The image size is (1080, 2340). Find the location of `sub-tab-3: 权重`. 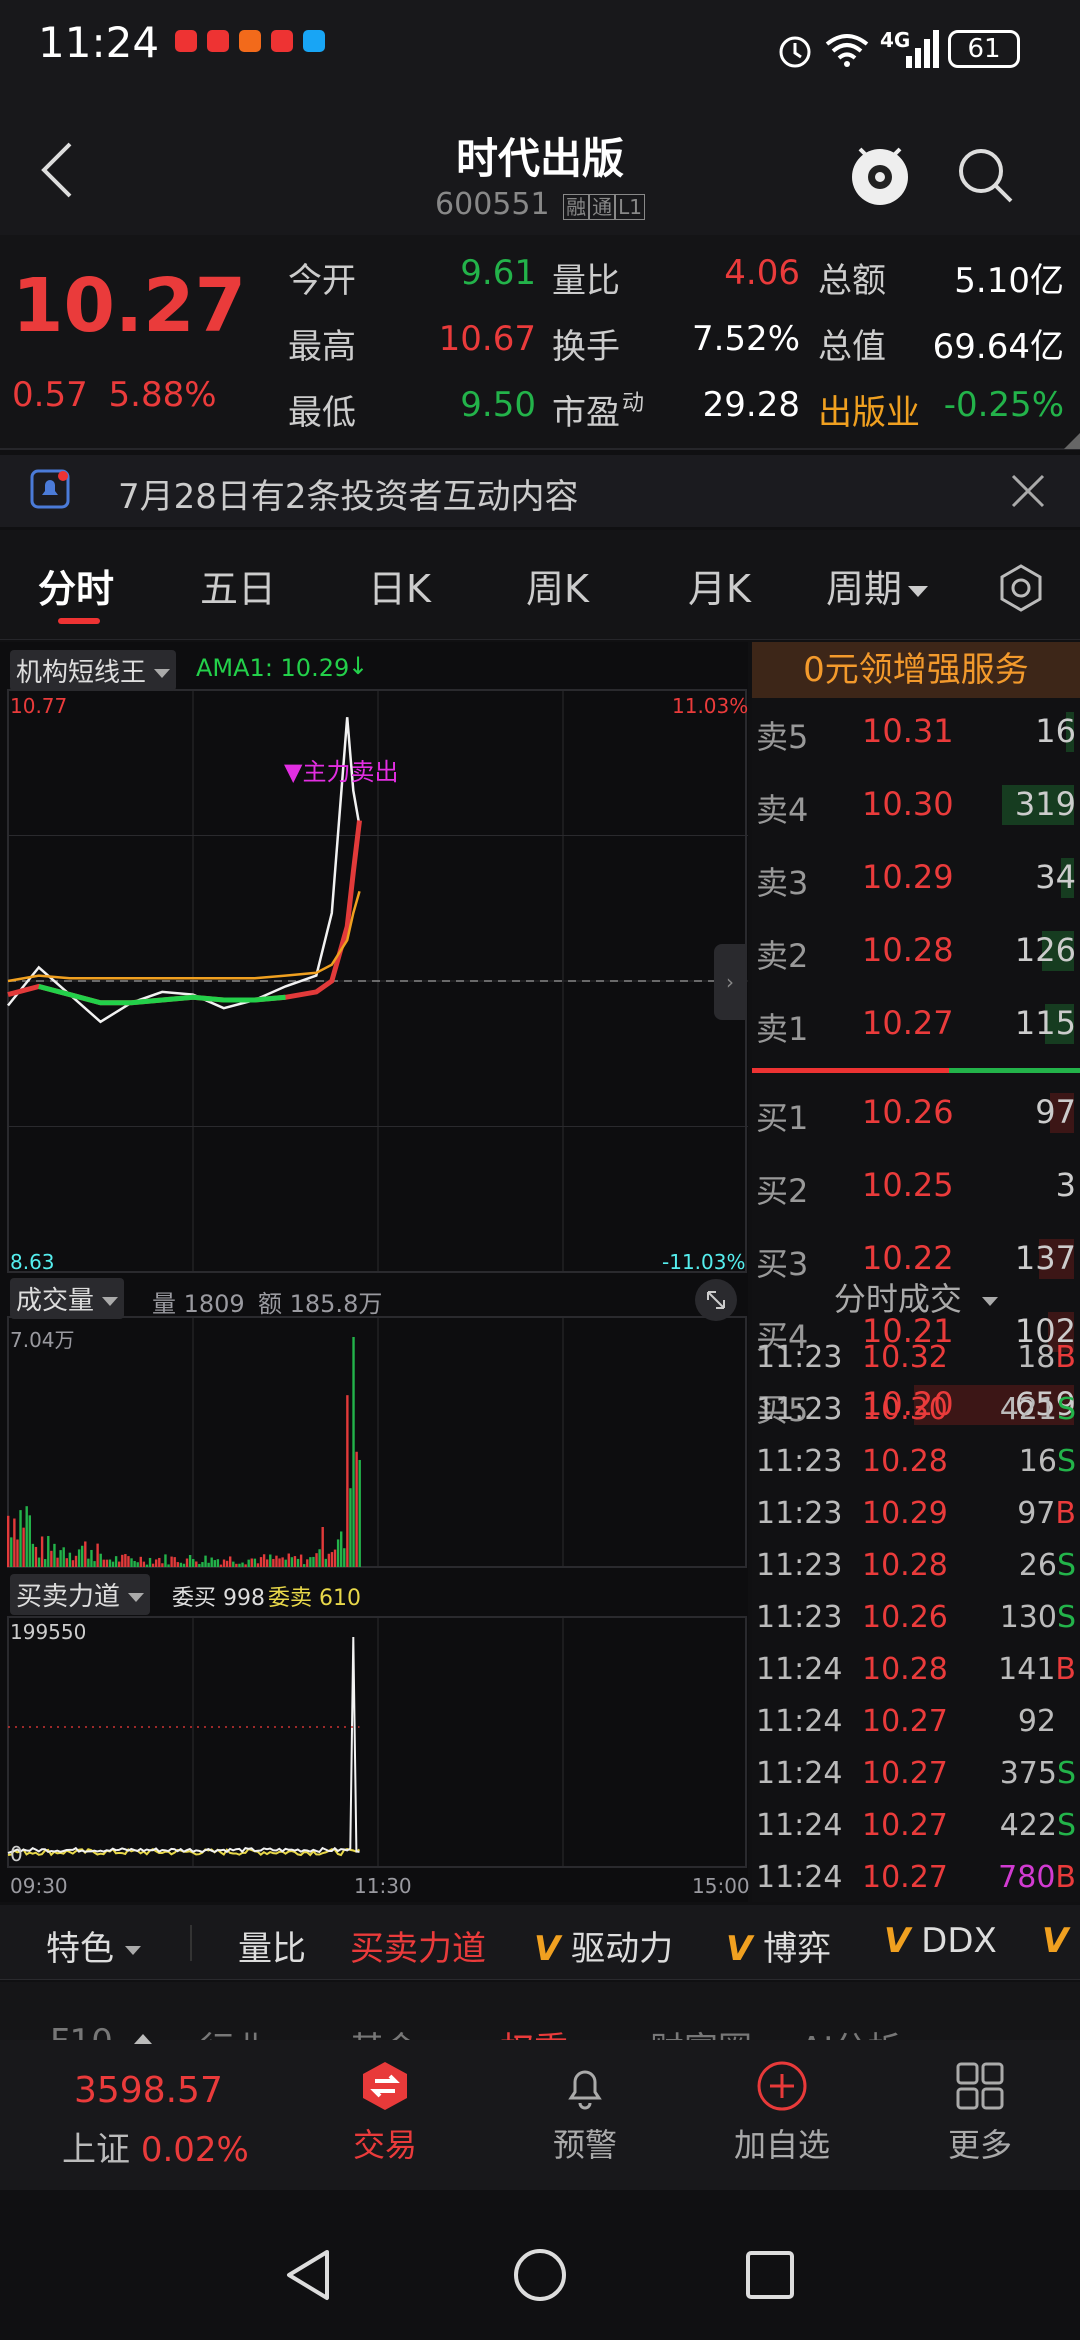

sub-tab-3: 权重 is located at coordinates (534, 2031).